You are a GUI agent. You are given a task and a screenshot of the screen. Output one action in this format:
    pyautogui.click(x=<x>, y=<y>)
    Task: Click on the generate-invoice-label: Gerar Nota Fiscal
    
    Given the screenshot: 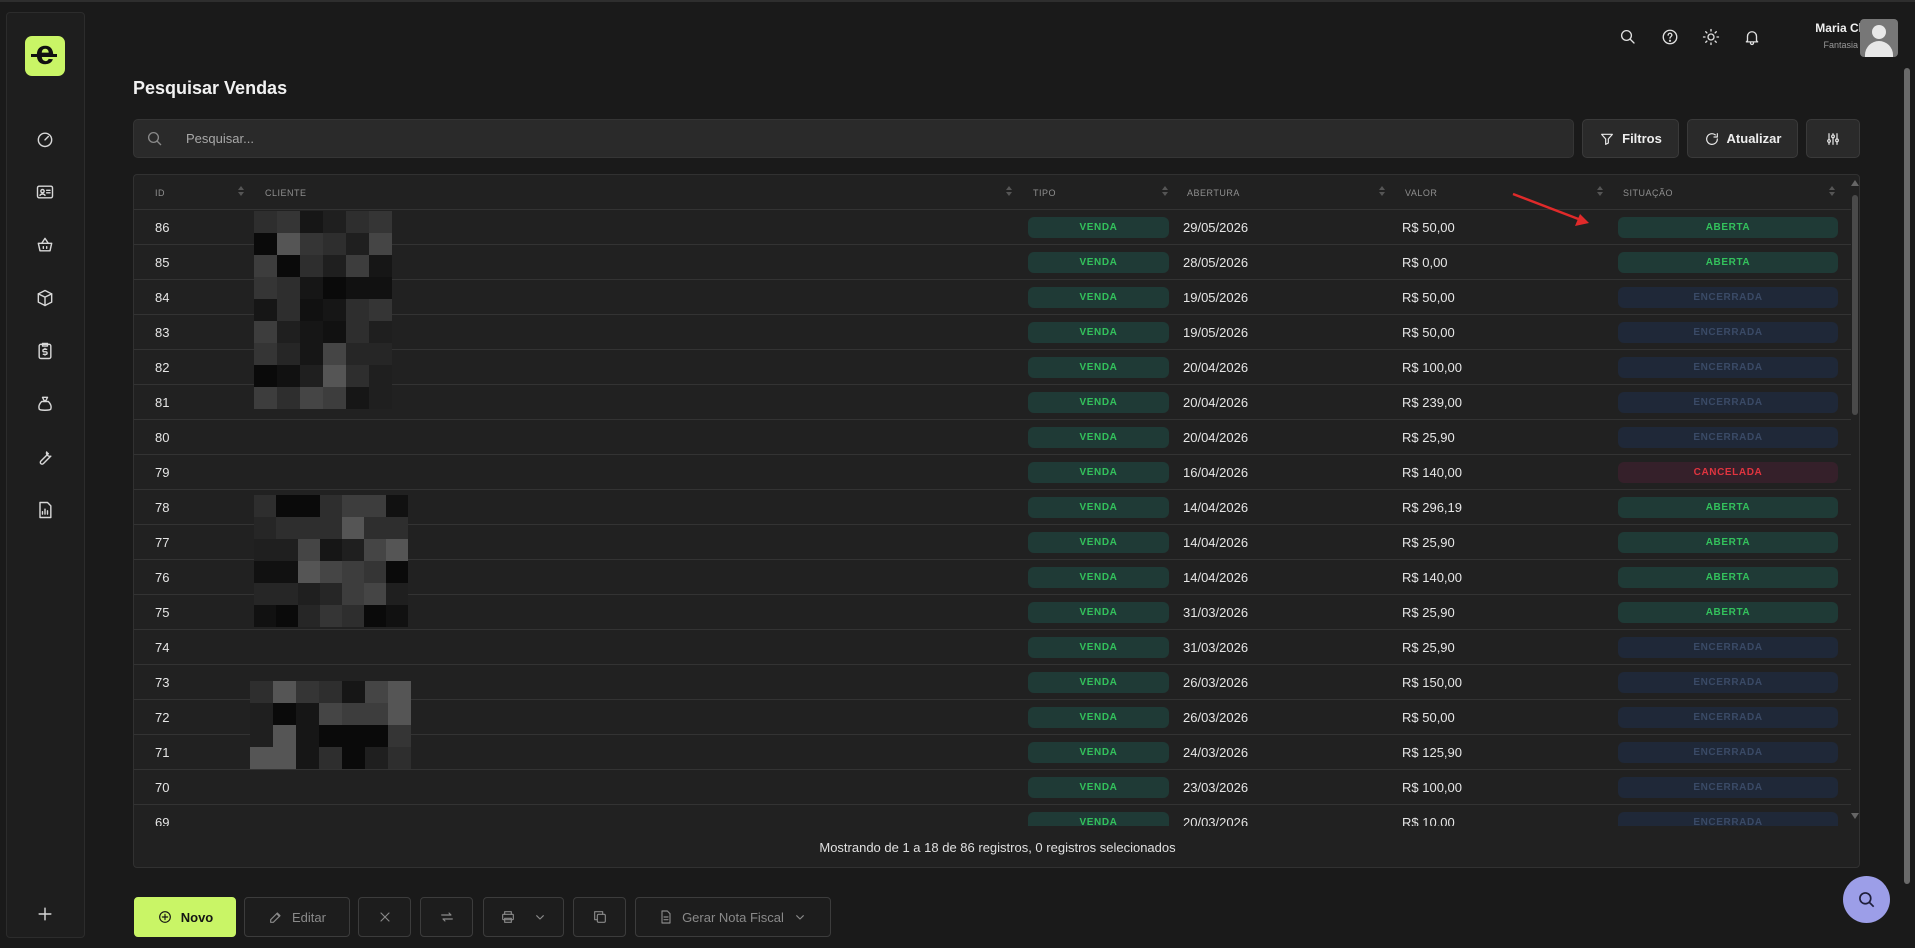 What is the action you would take?
    pyautogui.click(x=733, y=917)
    